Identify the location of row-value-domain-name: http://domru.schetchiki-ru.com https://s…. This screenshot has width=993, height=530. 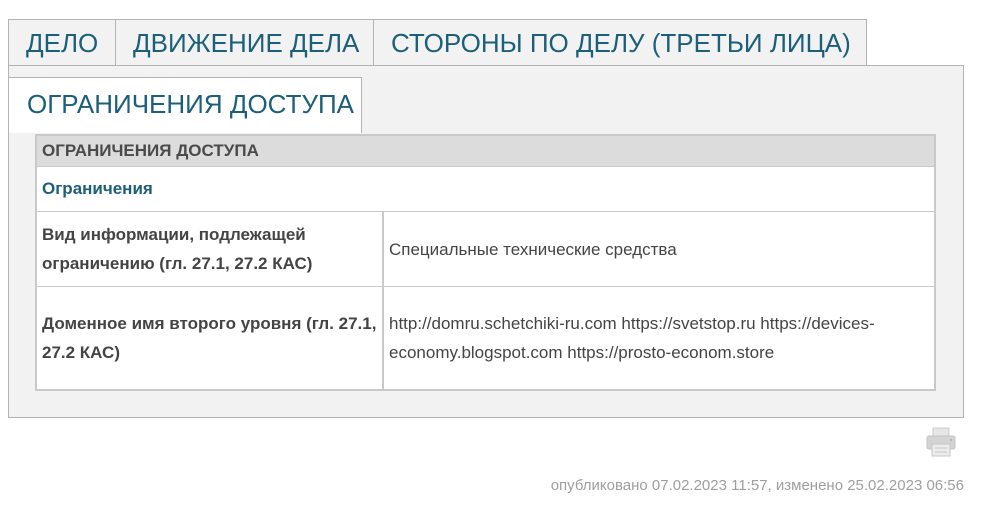
(632, 338).